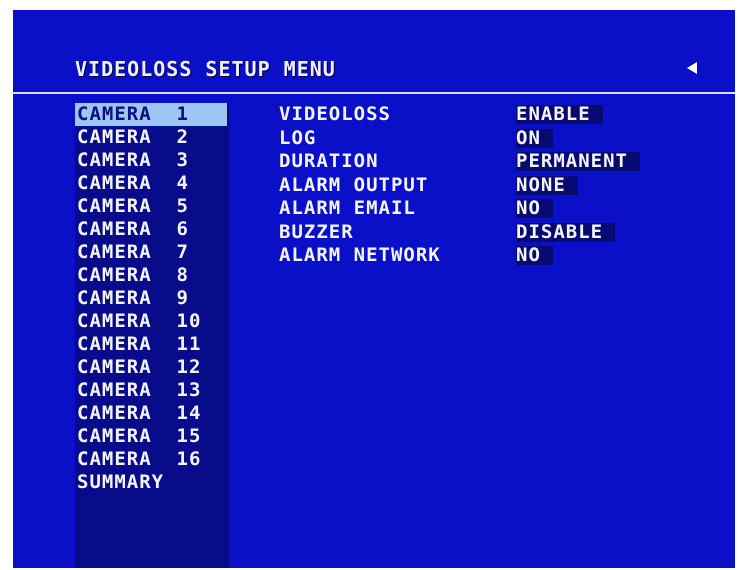 This screenshot has width=748, height=570. What do you see at coordinates (354, 184) in the screenshot?
I see `setting-label: ALARM OUTPUT` at bounding box center [354, 184].